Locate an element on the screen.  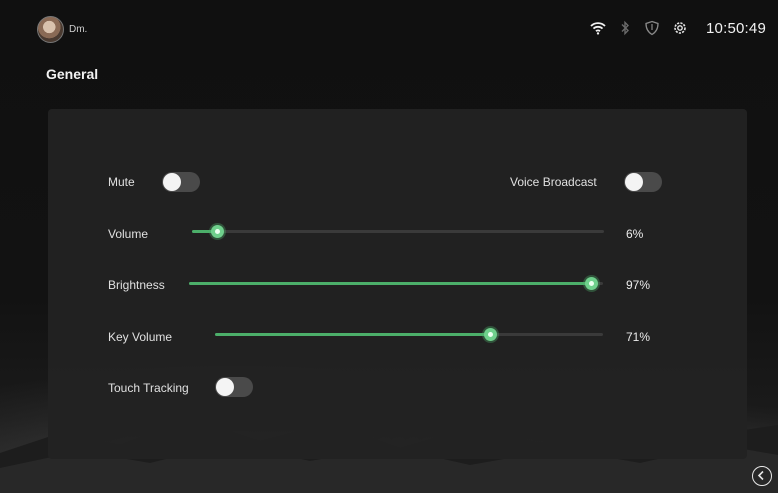
shield-icon is located at coordinates (652, 28).